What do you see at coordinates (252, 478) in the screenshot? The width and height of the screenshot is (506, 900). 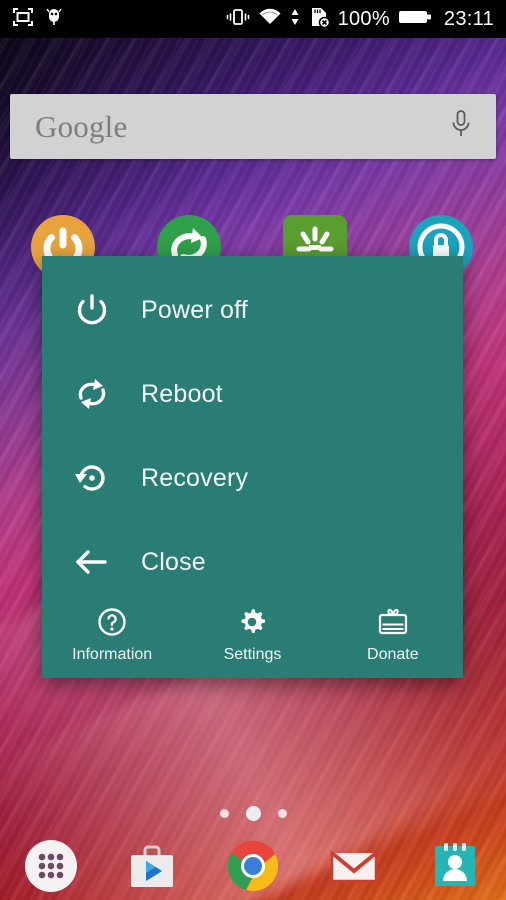 I see `menu-item-recovery: Recovery` at bounding box center [252, 478].